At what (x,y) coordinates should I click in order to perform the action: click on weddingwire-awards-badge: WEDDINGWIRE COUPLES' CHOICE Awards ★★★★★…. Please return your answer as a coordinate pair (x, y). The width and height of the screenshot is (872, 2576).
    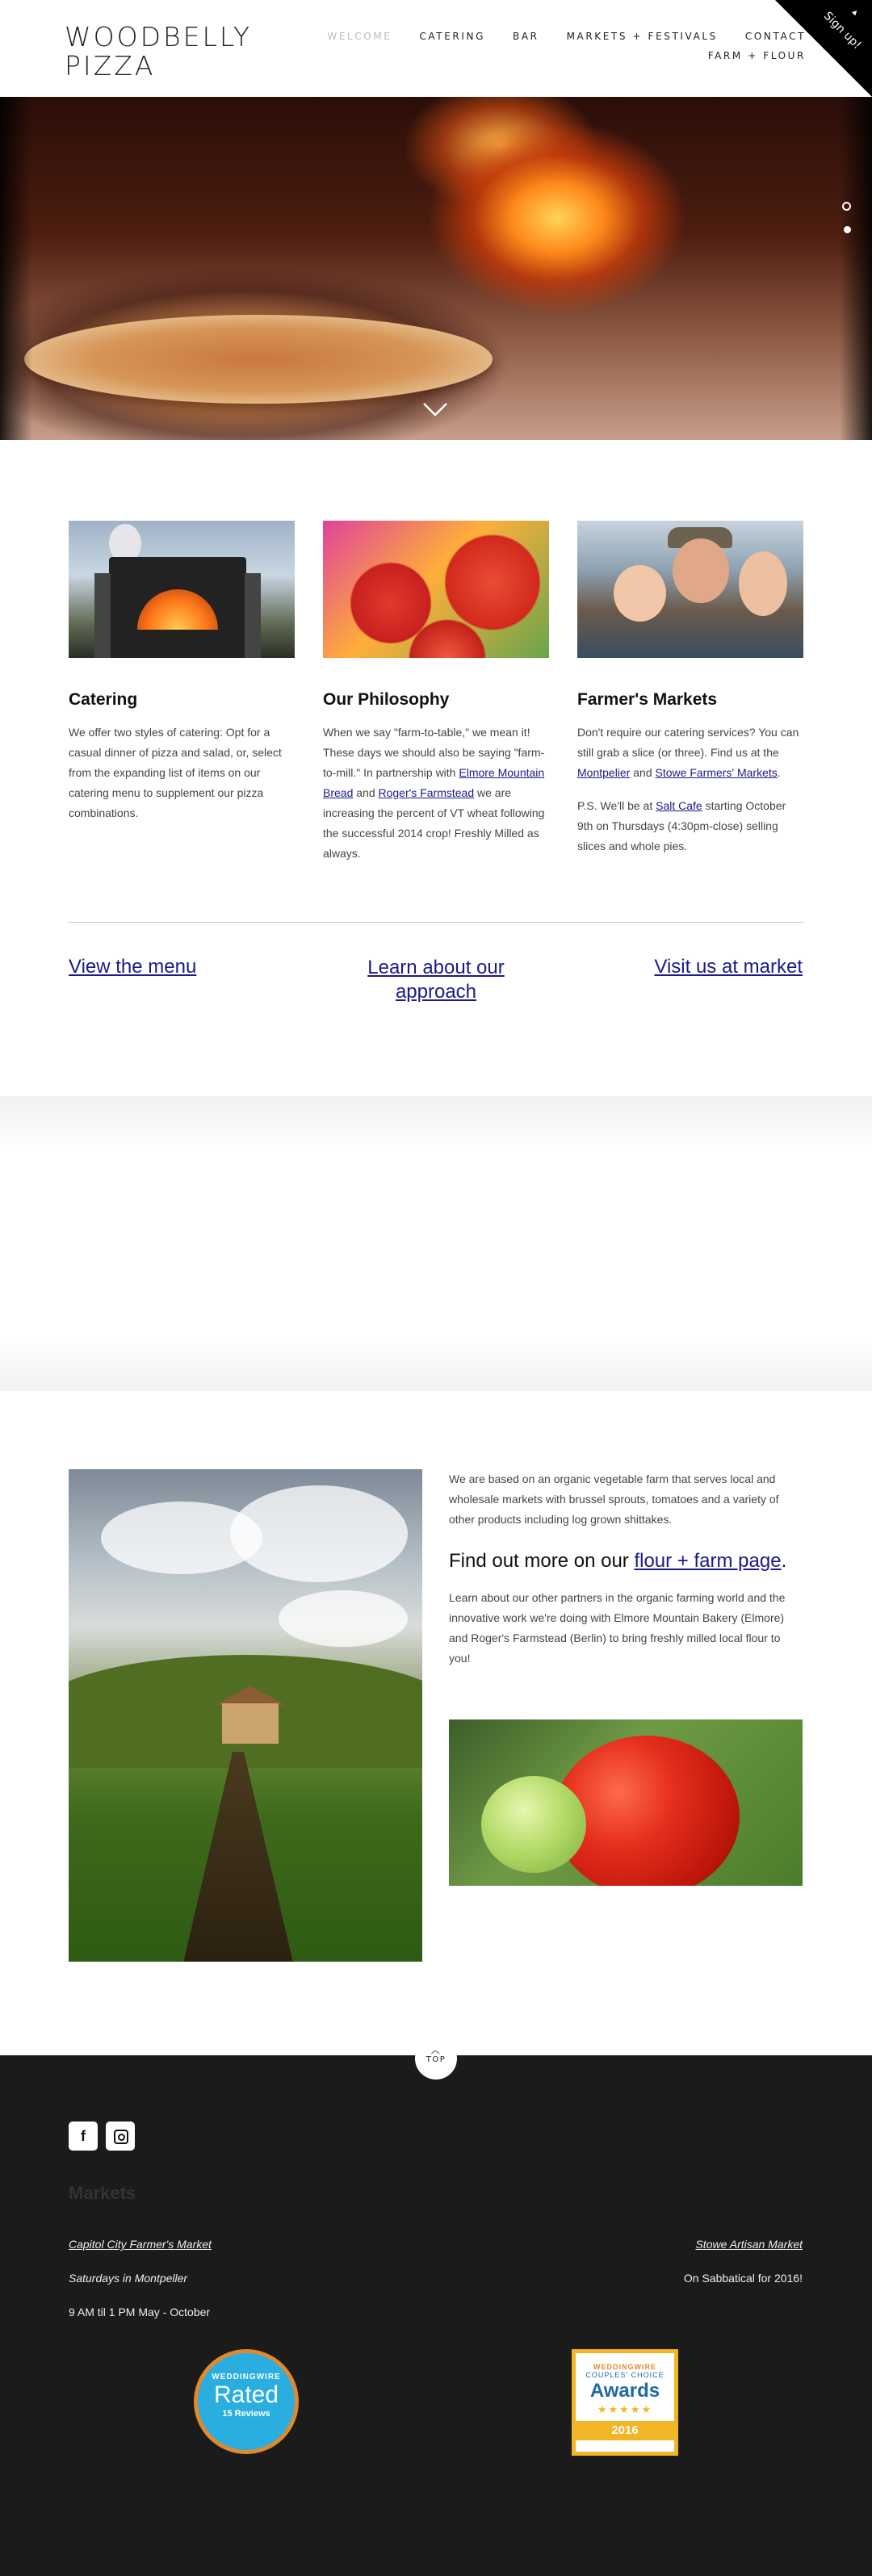
    Looking at the image, I should click on (625, 2402).